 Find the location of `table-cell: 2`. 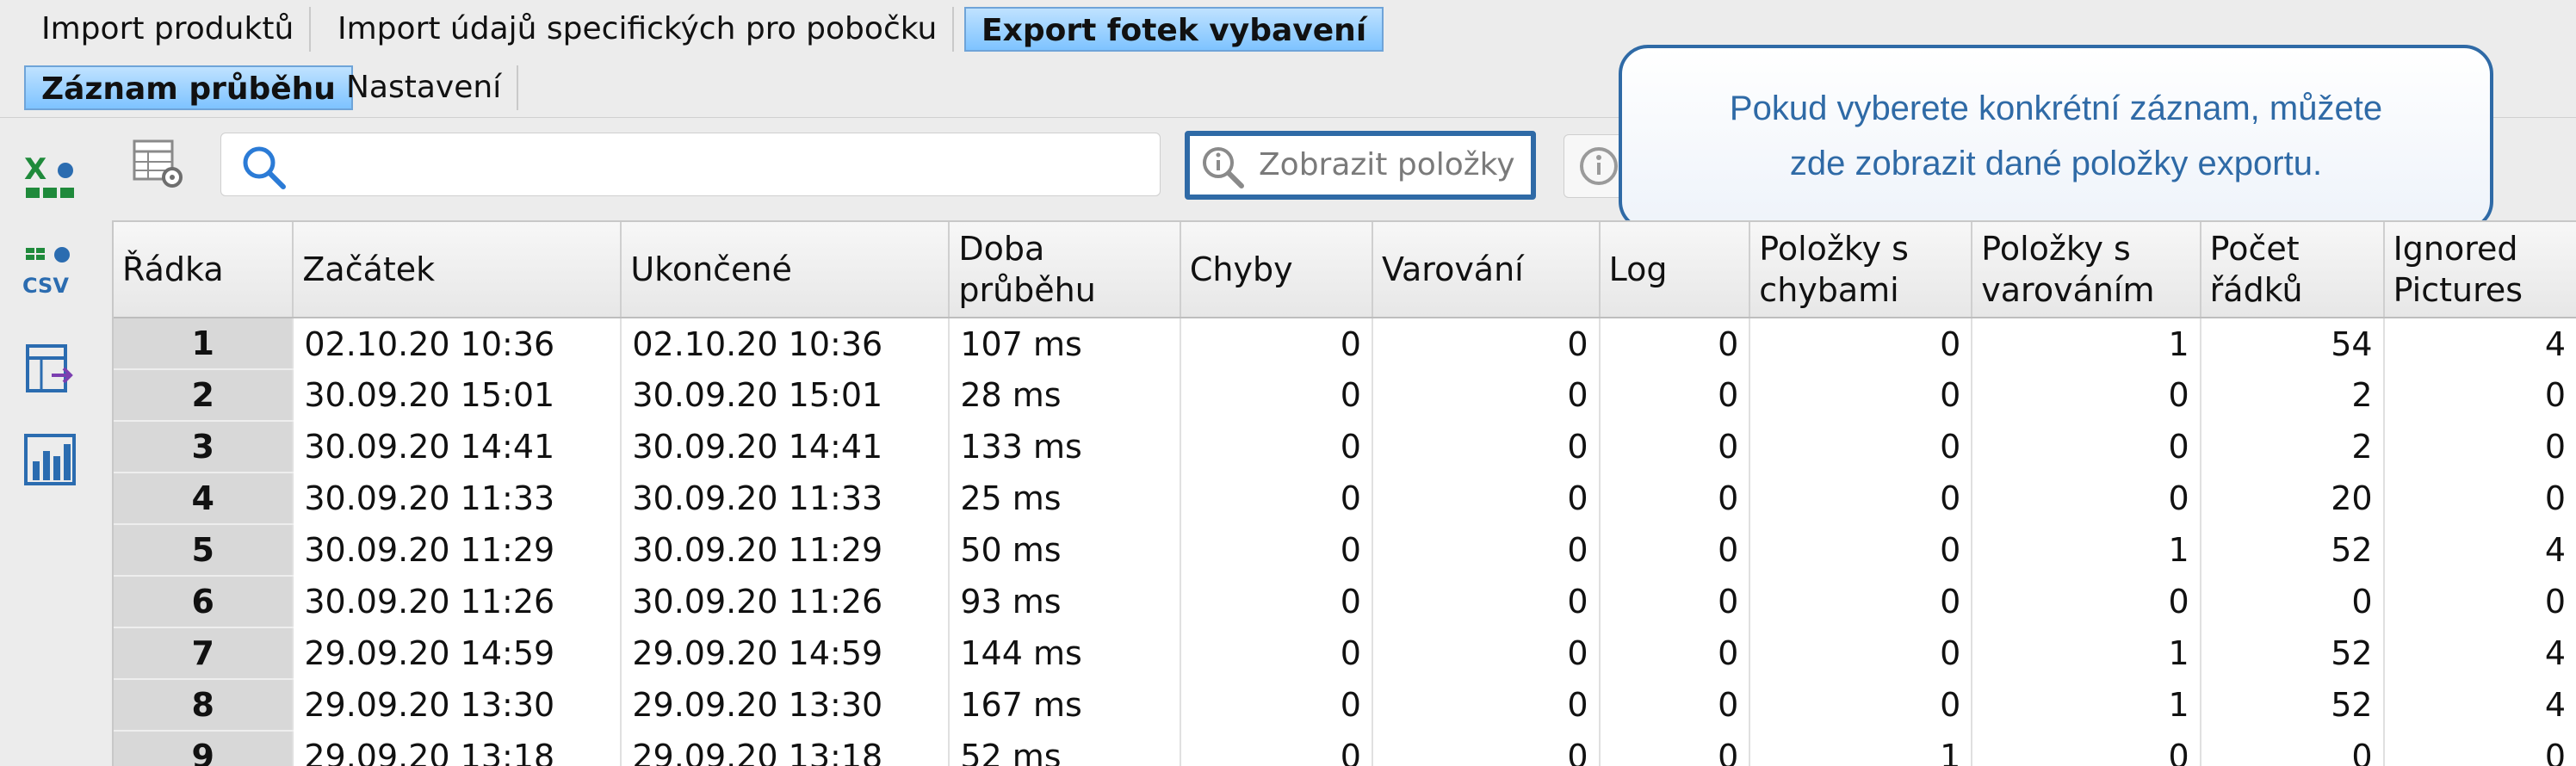

table-cell: 2 is located at coordinates (2292, 447).